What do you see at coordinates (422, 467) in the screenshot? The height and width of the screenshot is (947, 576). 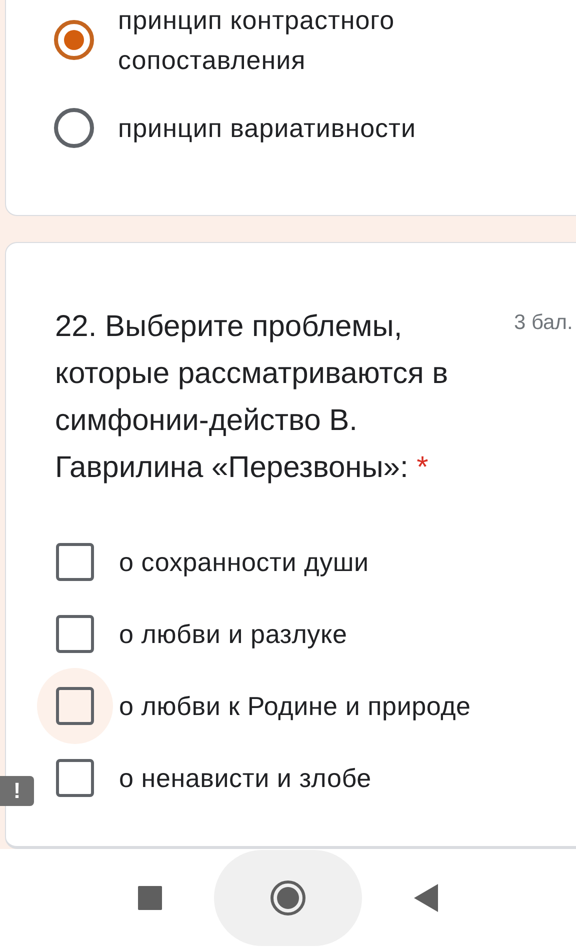 I see `required-asterisk: *` at bounding box center [422, 467].